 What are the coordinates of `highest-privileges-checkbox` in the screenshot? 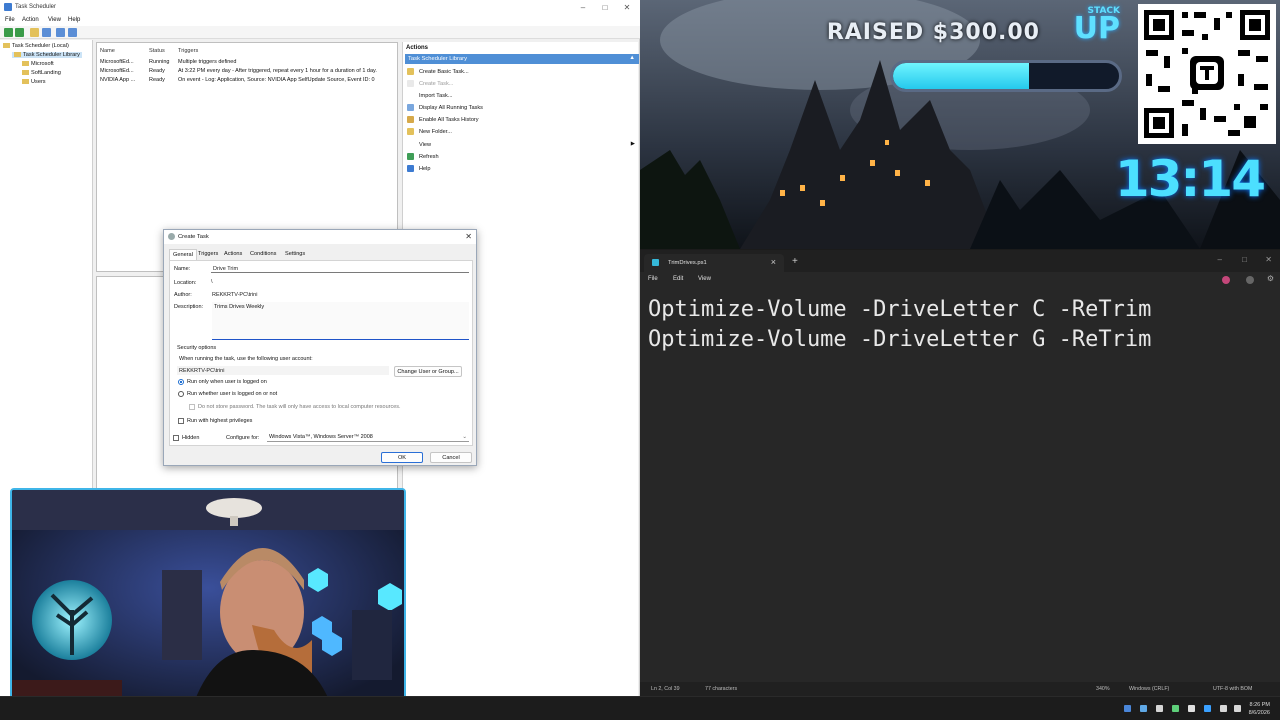 It's located at (181, 421).